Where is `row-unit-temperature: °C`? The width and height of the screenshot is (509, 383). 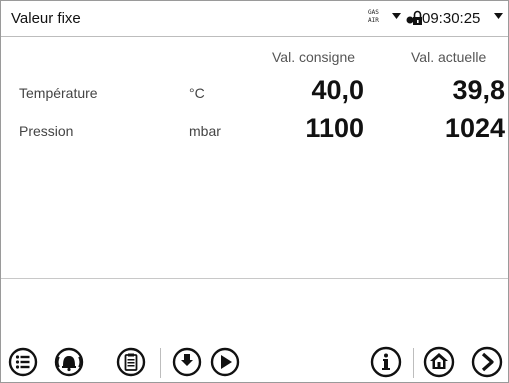 row-unit-temperature: °C is located at coordinates (197, 93).